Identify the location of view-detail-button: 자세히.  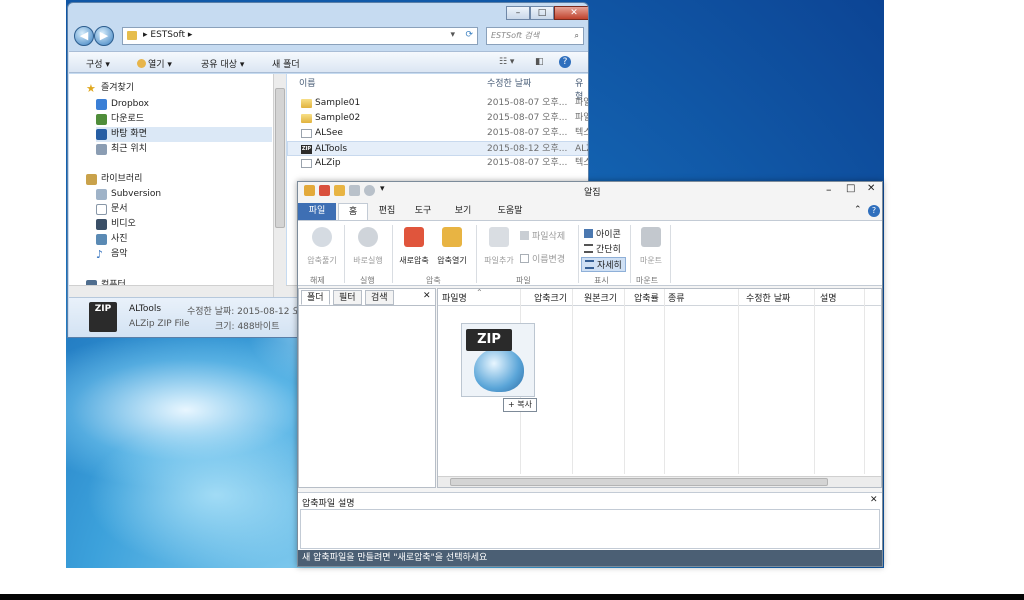
(603, 264).